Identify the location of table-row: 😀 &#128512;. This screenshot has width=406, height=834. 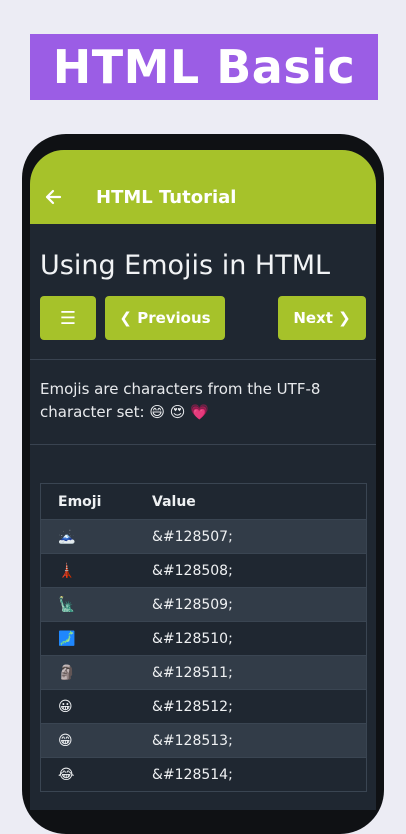
(203, 707).